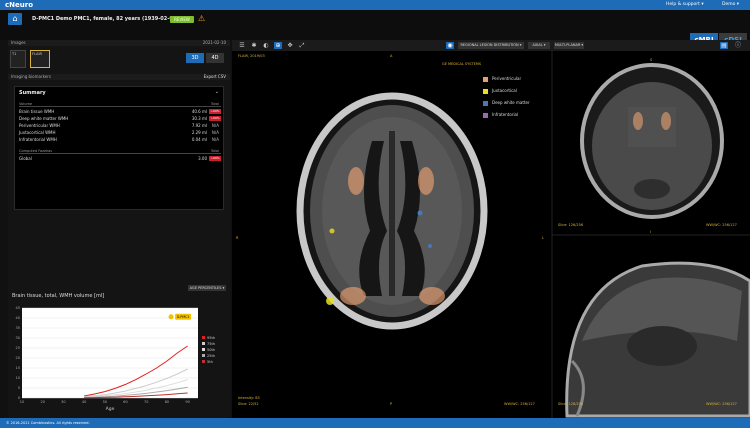 The image size is (750, 428). What do you see at coordinates (724, 45) in the screenshot?
I see `layers-icon: ▤` at bounding box center [724, 45].